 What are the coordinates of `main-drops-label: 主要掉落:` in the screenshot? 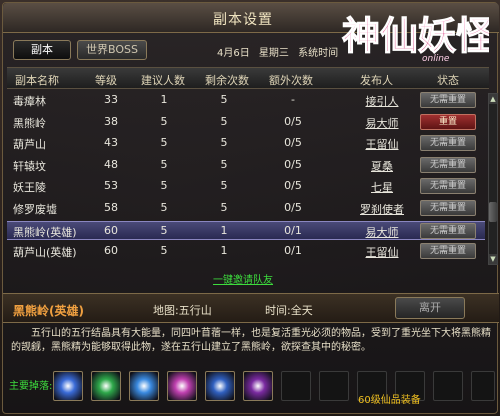 It's located at (31, 386).